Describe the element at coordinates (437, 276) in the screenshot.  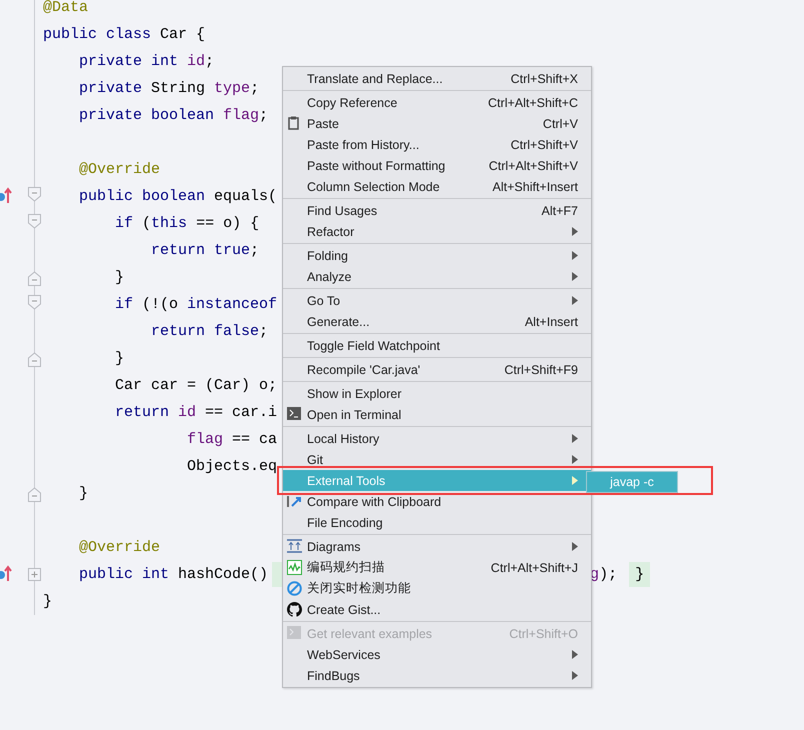
I see `menu-item: Analyze` at that location.